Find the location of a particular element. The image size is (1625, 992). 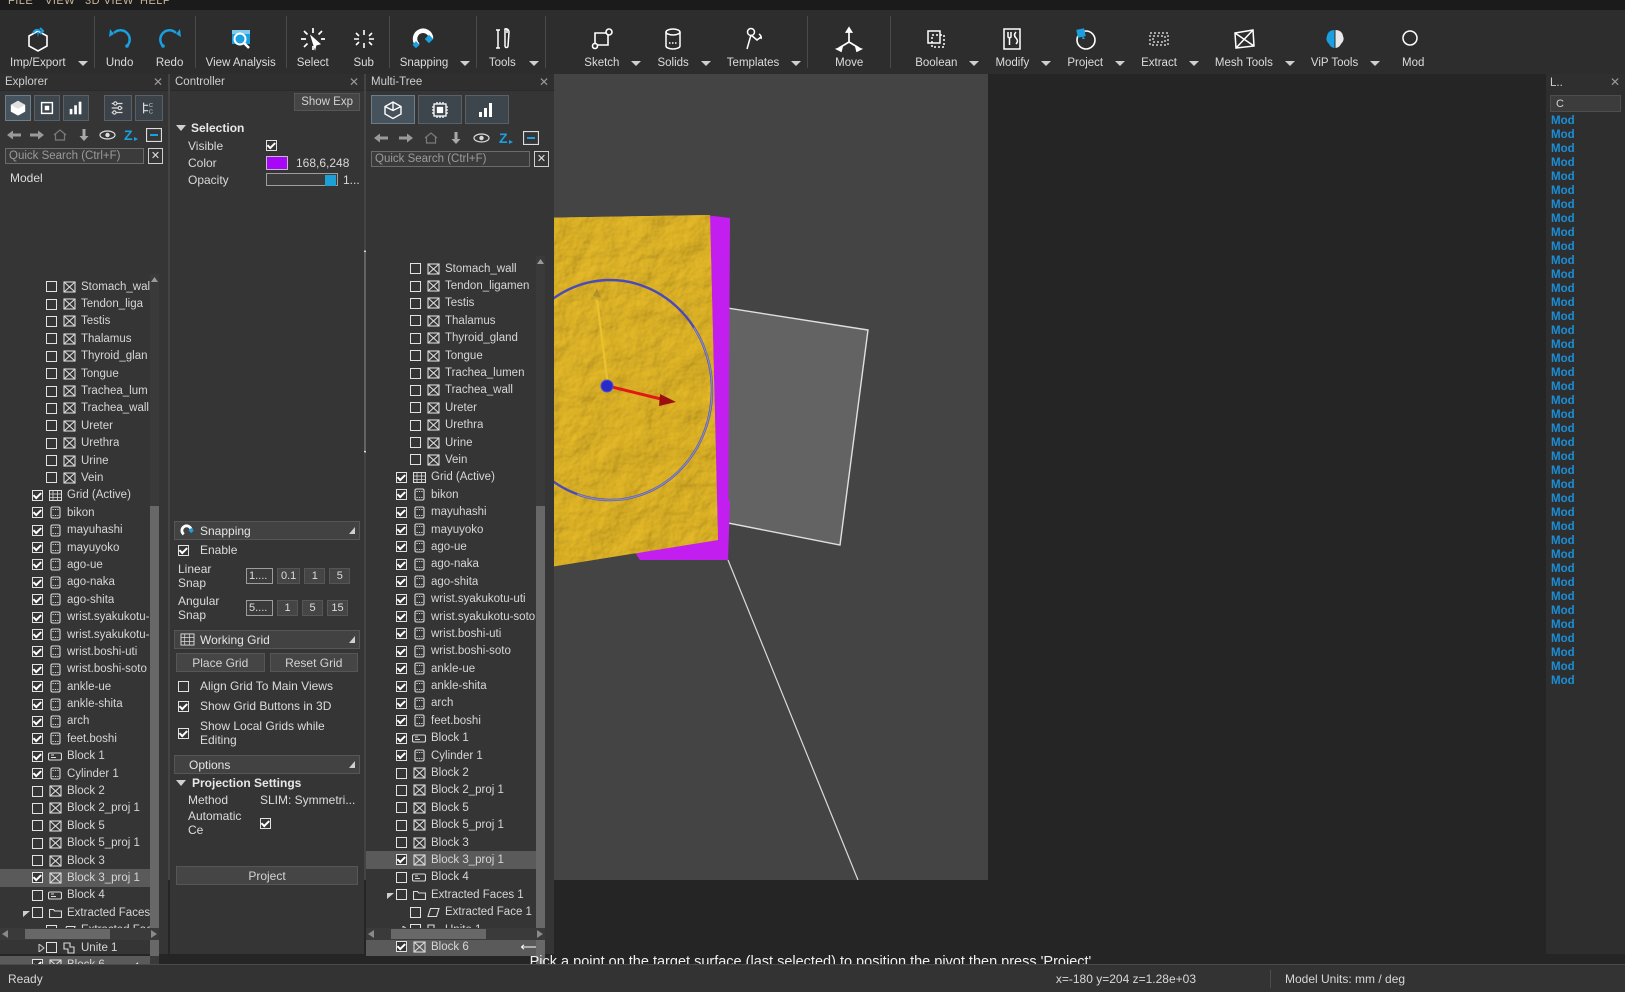

tree-row: Block 3 is located at coordinates (455, 842).